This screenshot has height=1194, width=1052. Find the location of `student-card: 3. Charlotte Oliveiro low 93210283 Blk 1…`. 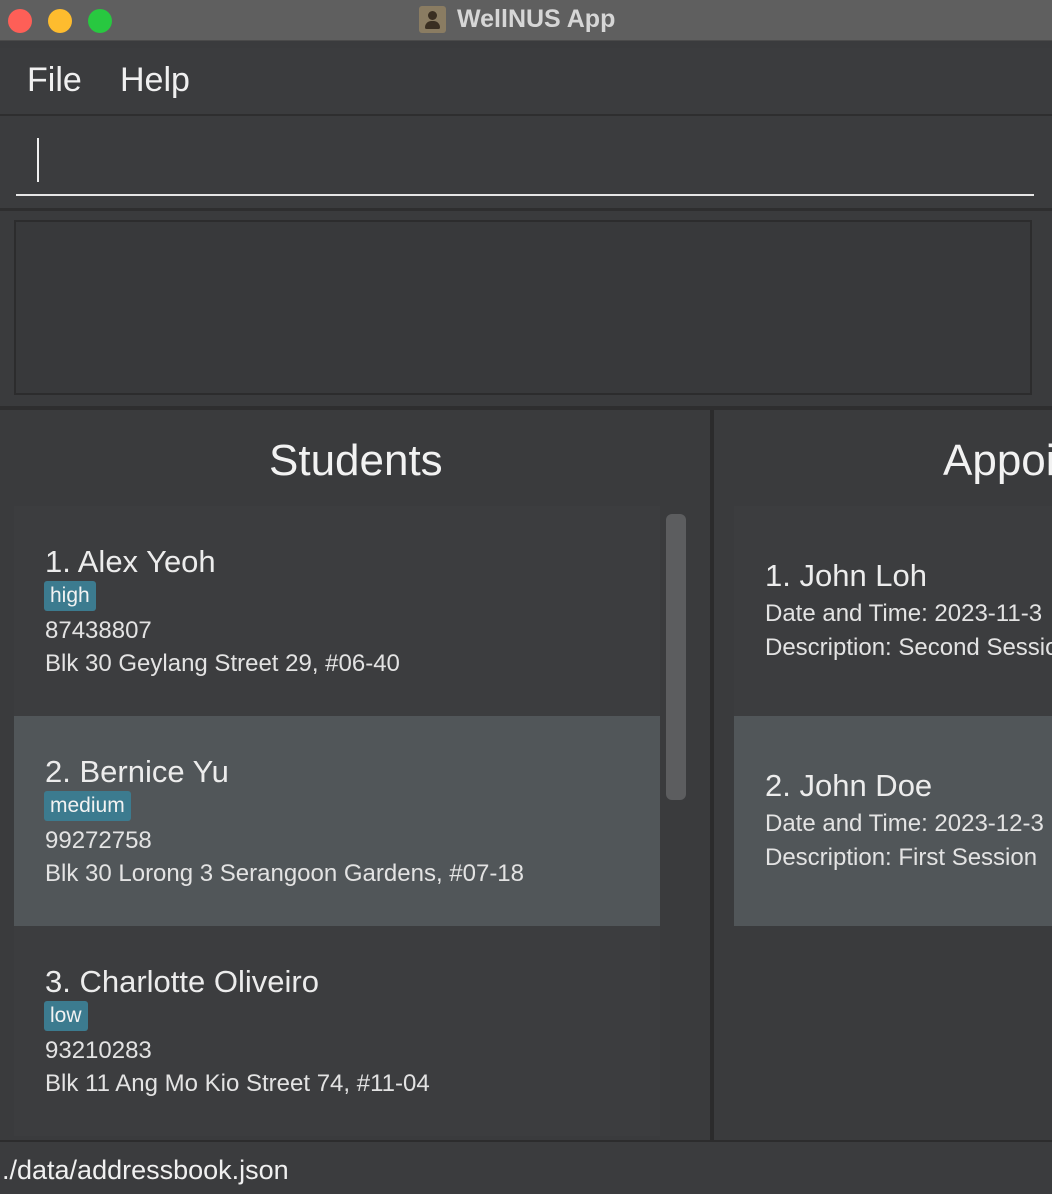

student-card: 3. Charlotte Oliveiro low 93210283 Blk 1… is located at coordinates (337, 1031).